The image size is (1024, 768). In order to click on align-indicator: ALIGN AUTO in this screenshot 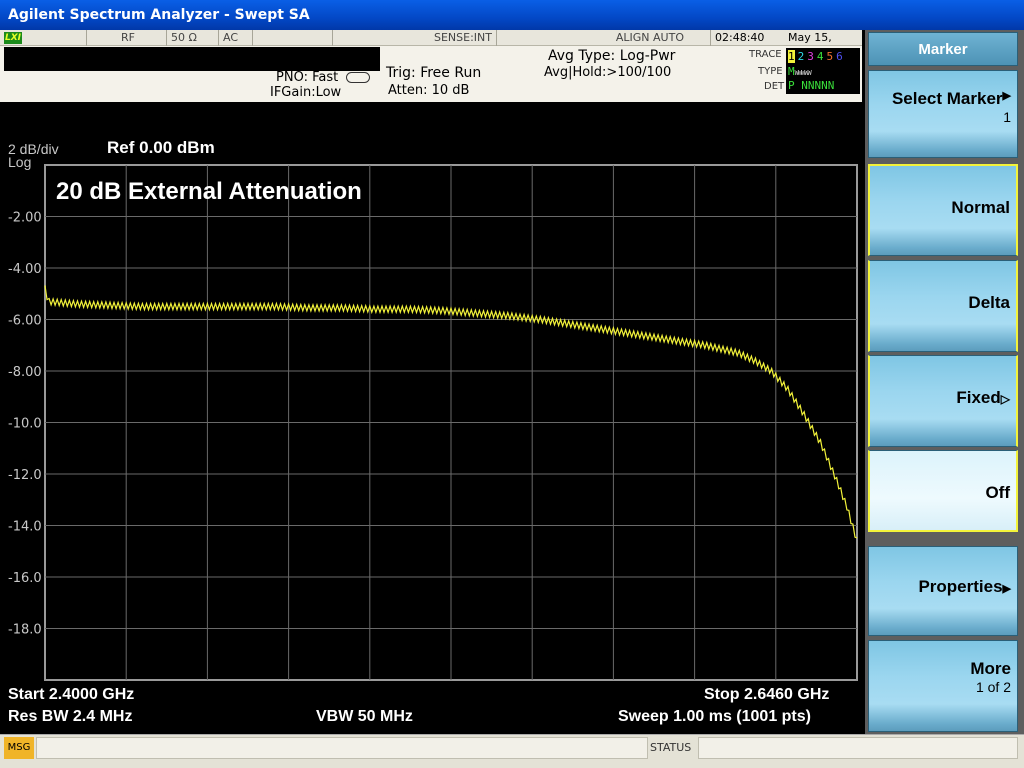, I will do `click(592, 38)`.